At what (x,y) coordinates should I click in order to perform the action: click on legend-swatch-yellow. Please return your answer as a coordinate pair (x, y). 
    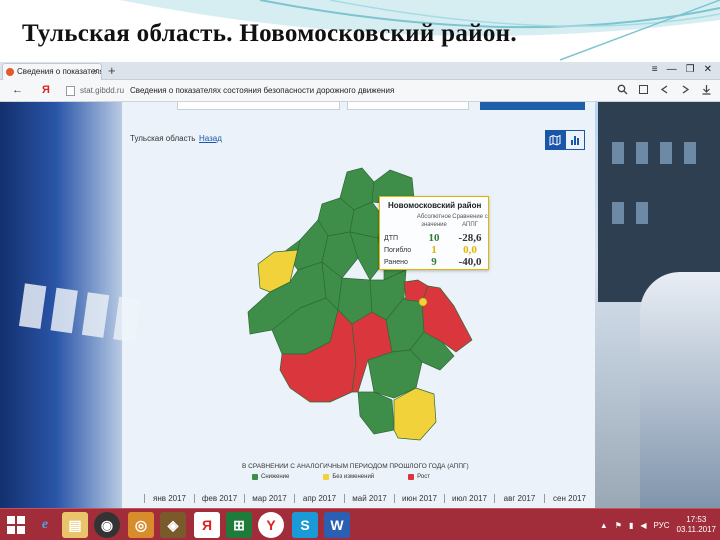
    Looking at the image, I should click on (326, 477).